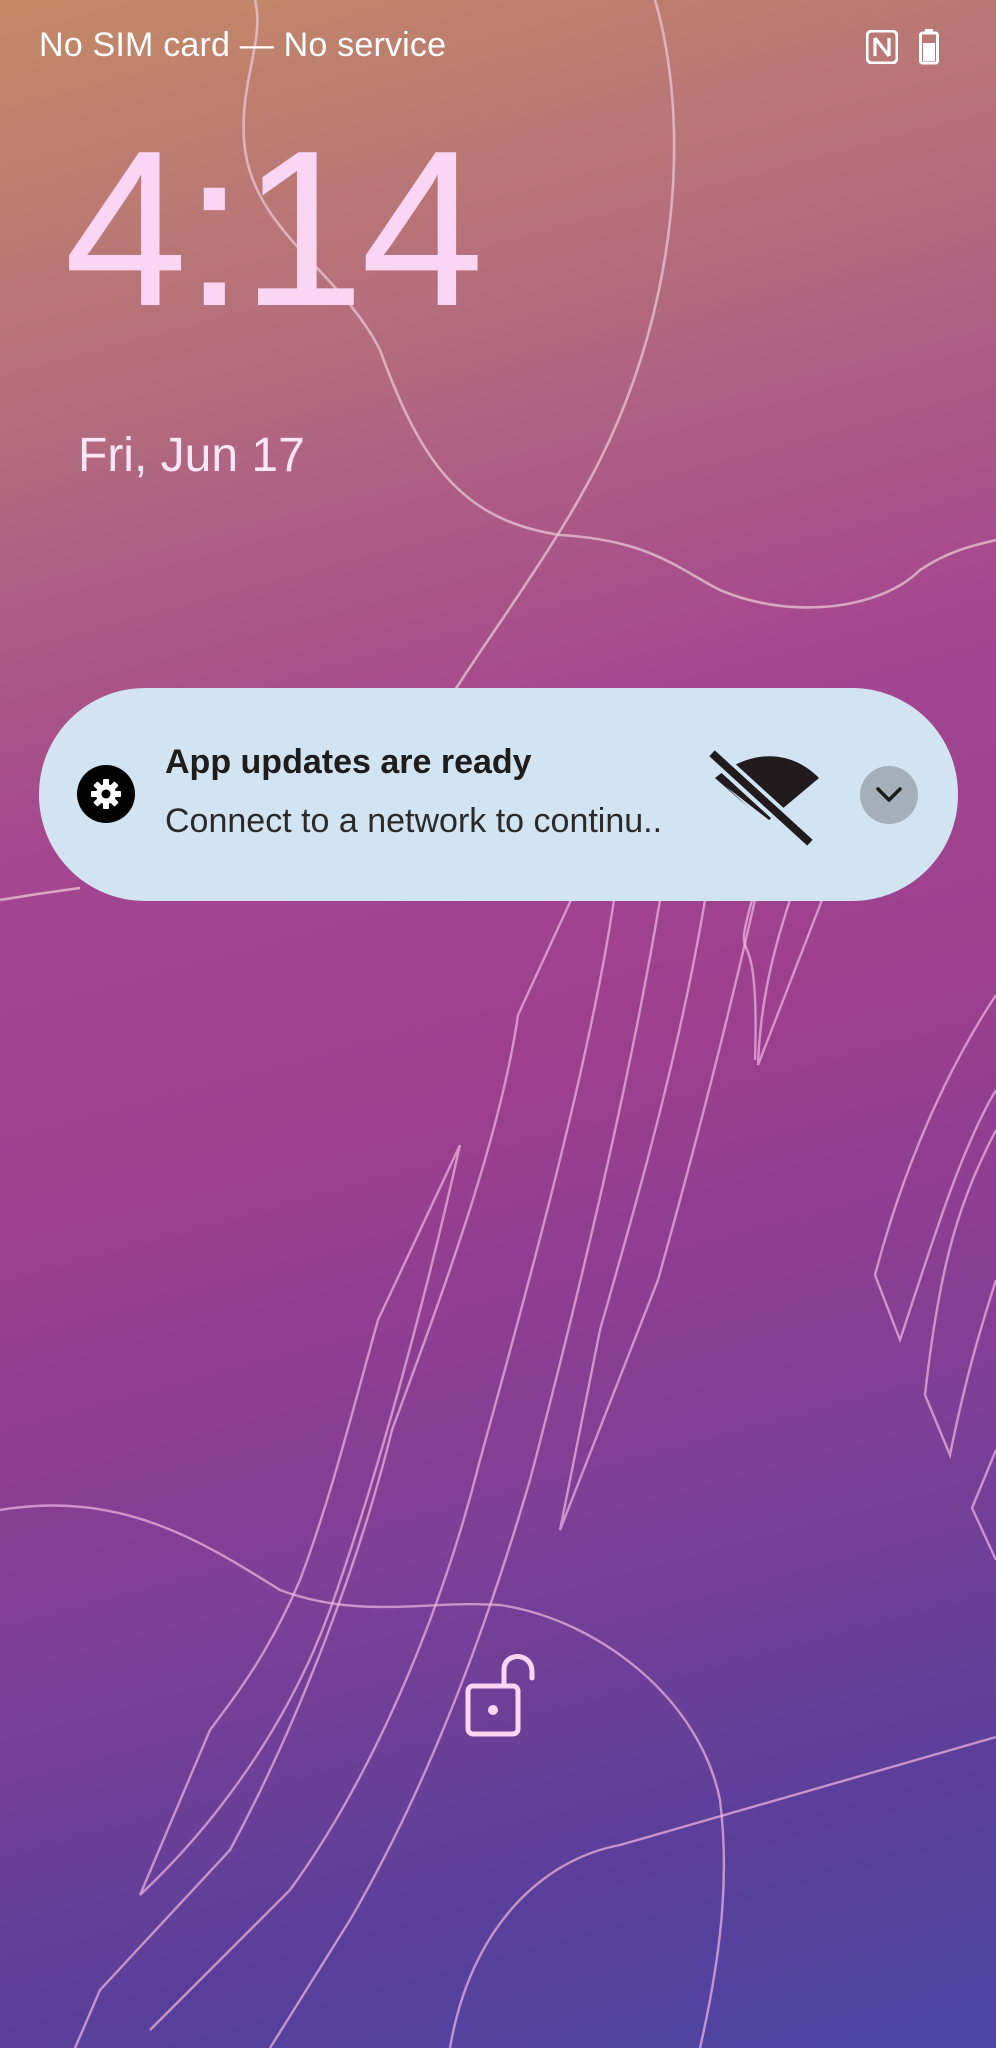 This screenshot has width=996, height=2048. Describe the element at coordinates (191, 455) in the screenshot. I see `lockscreen-date: Fri, Jun 17` at that location.